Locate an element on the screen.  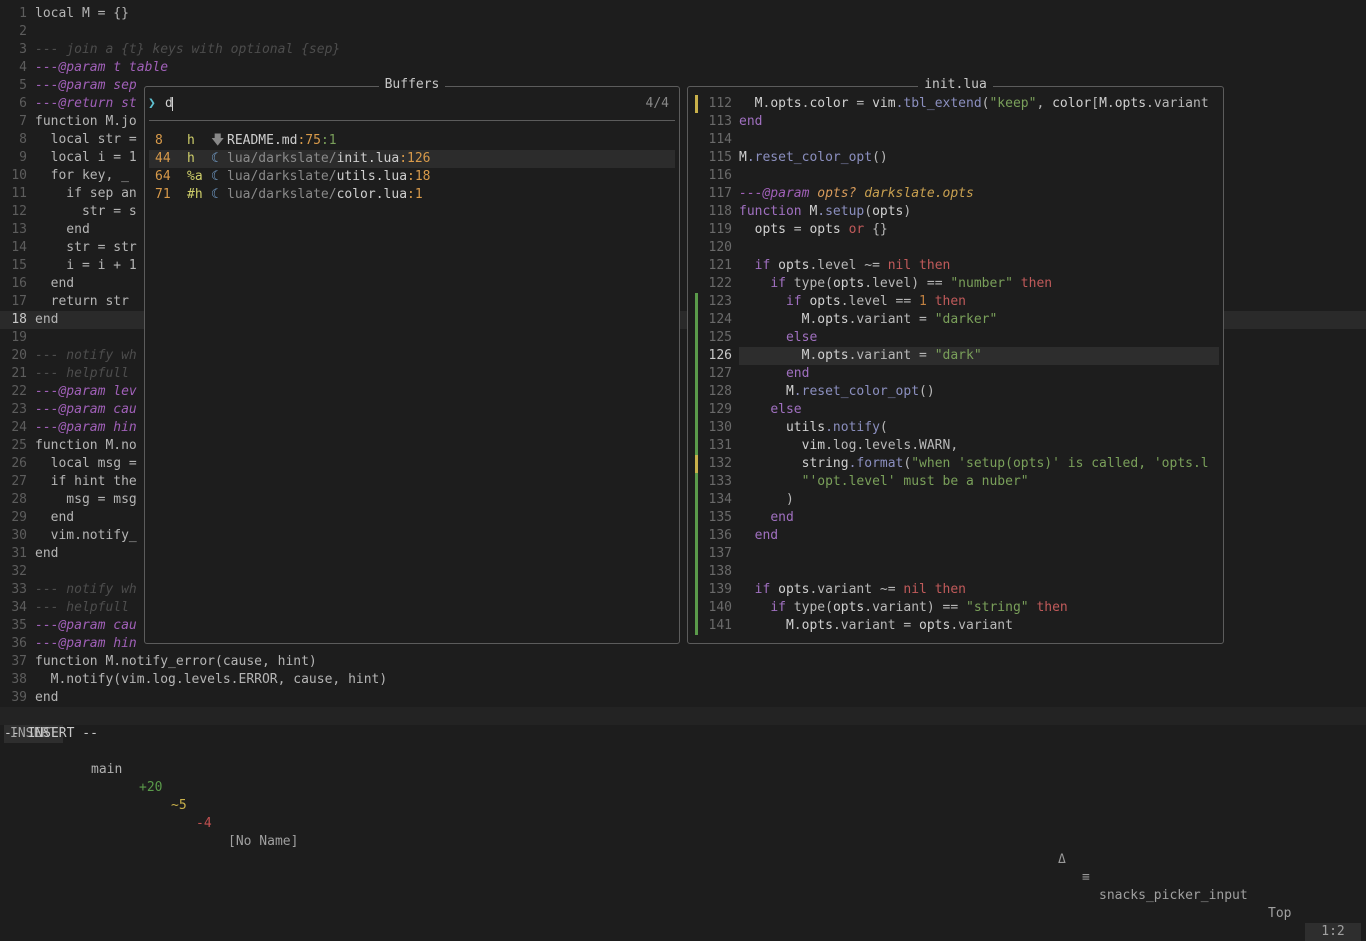
line-number: 11 is located at coordinates (19, 193).